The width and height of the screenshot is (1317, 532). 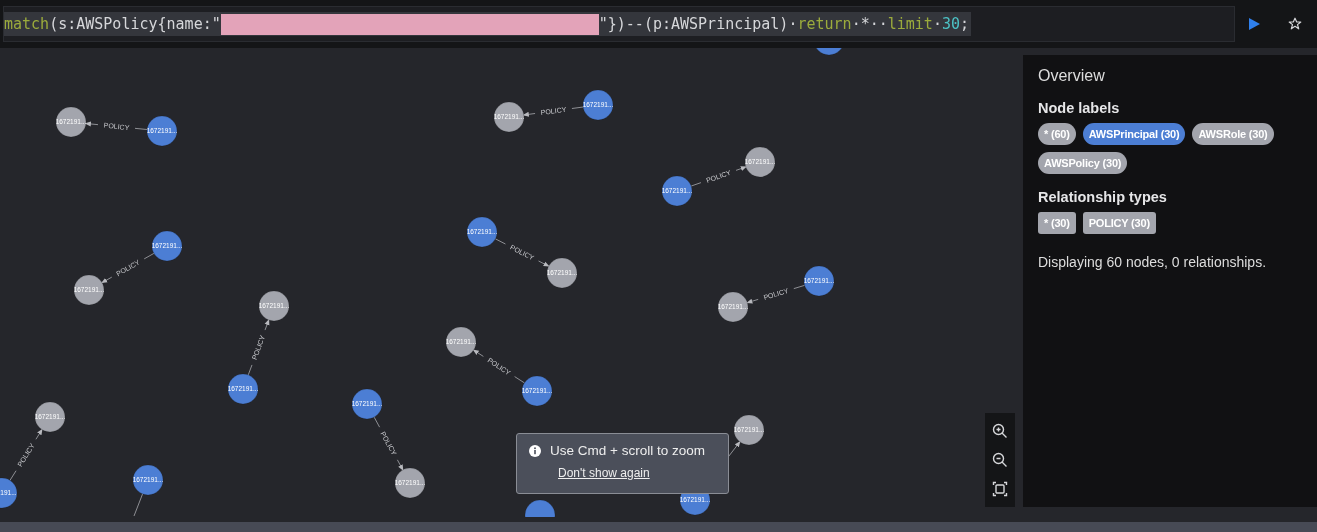 I want to click on play-icon, so click(x=1254, y=24).